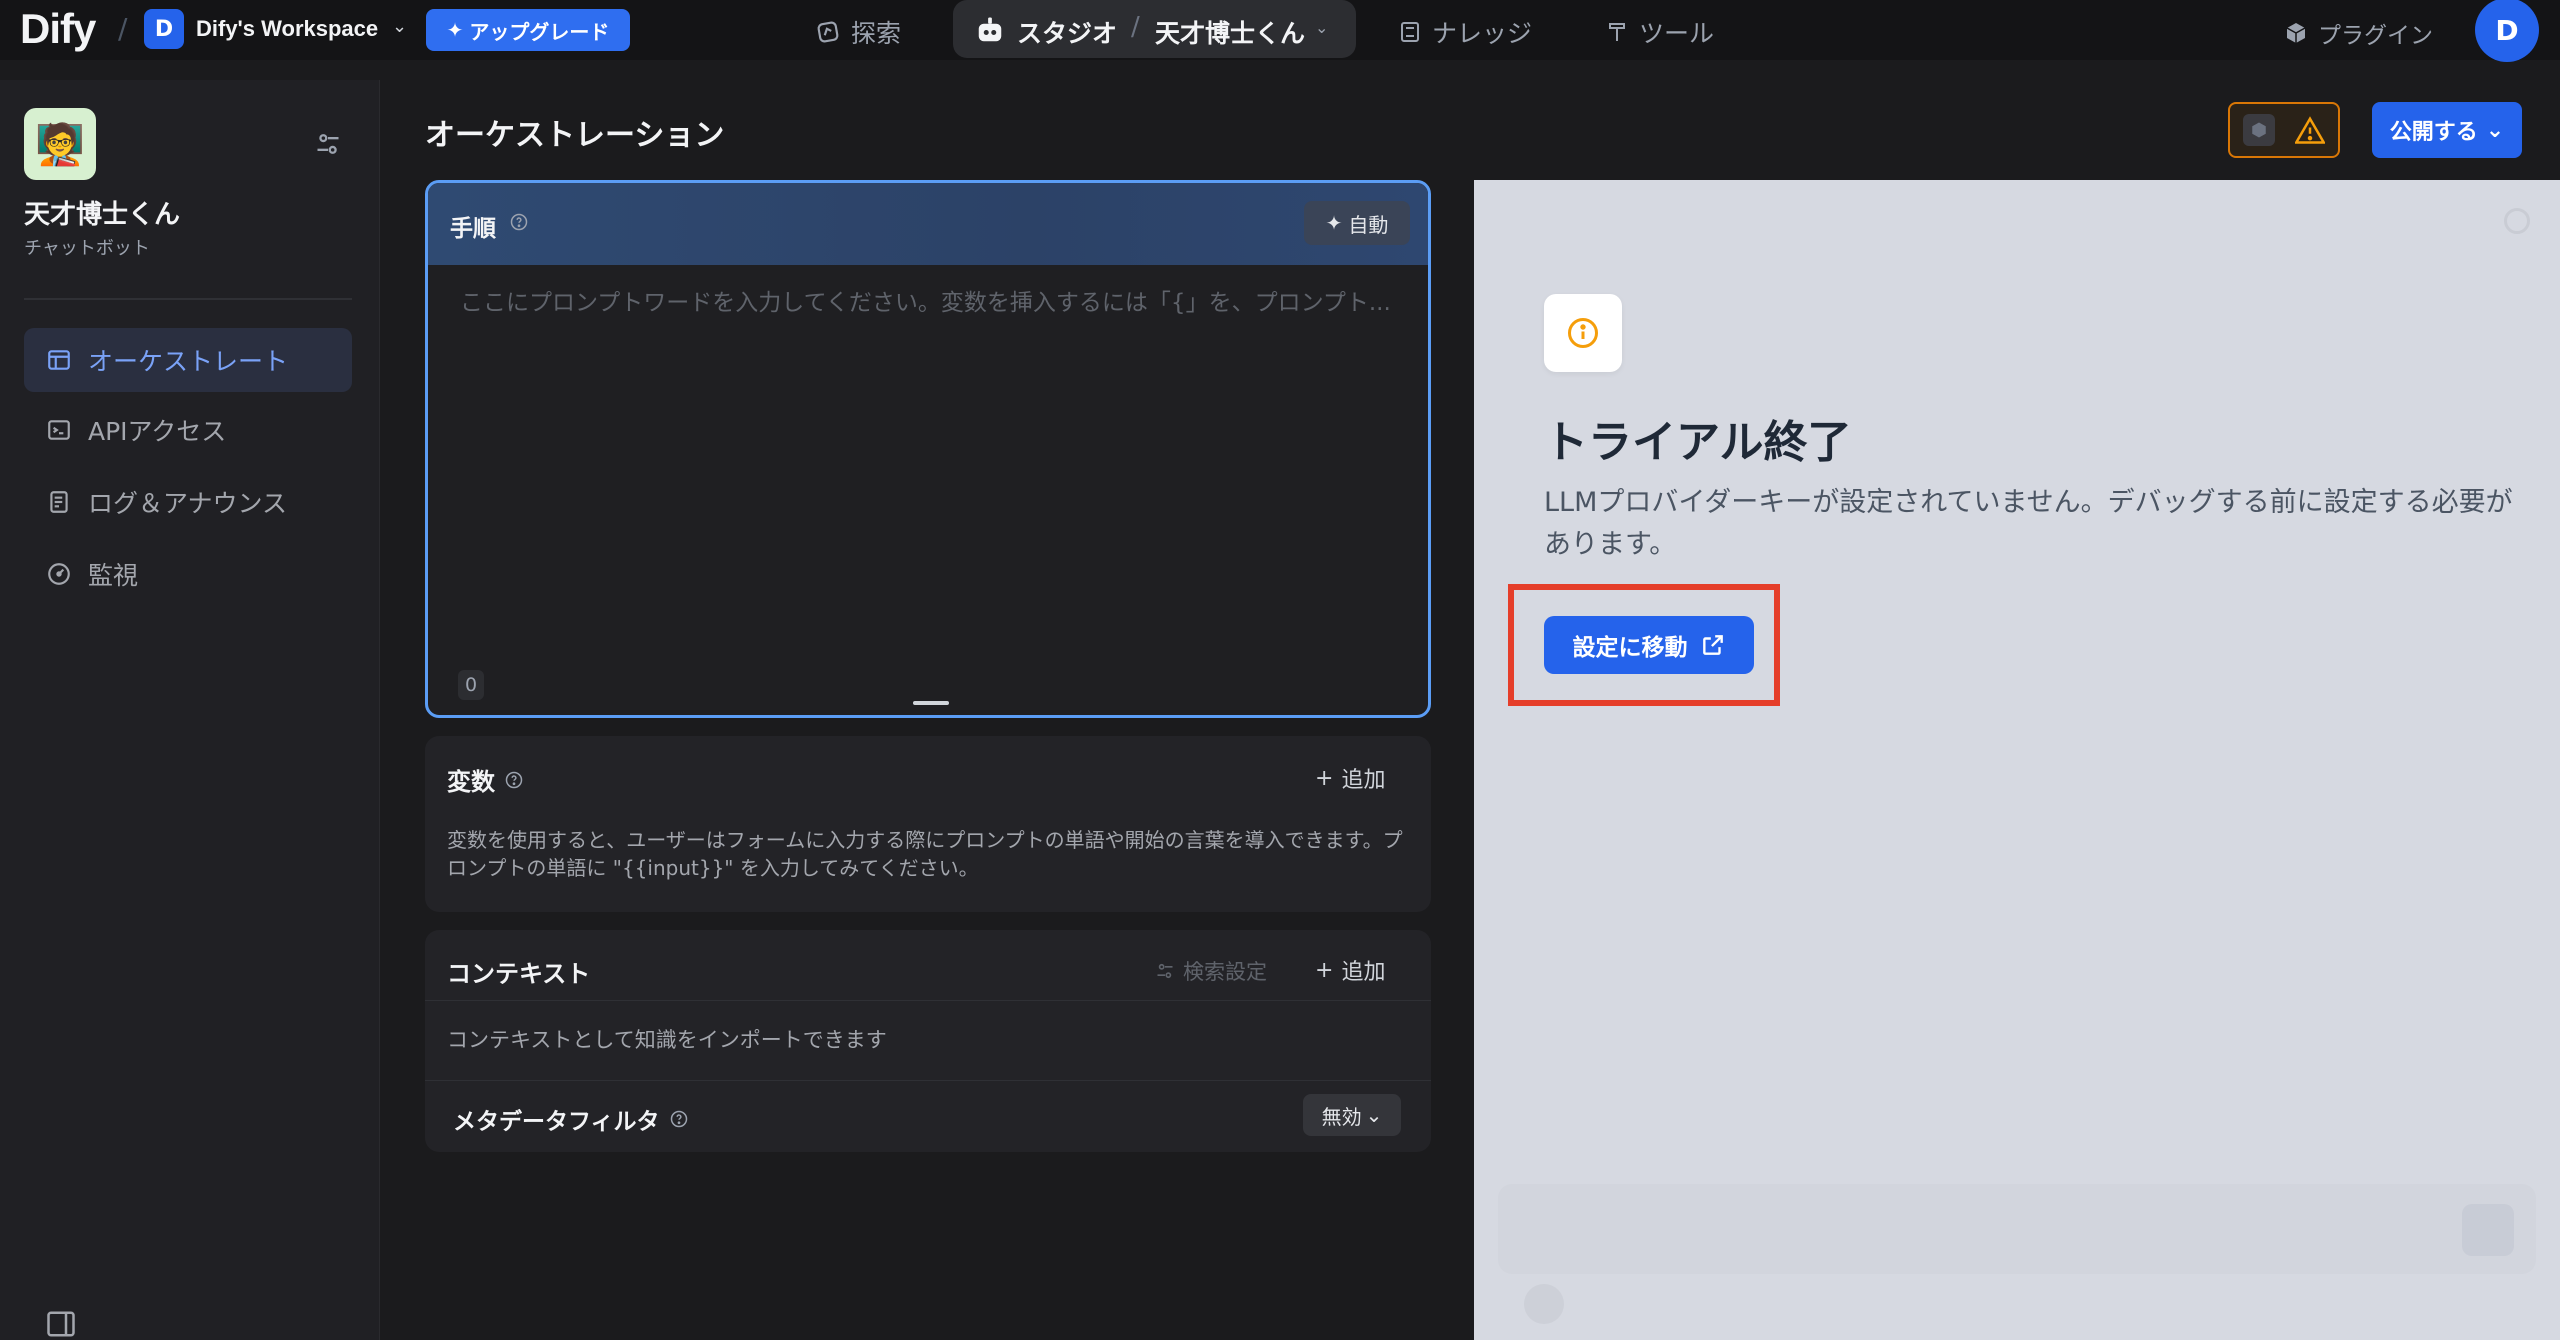  What do you see at coordinates (2310, 130) in the screenshot?
I see `warning-icon` at bounding box center [2310, 130].